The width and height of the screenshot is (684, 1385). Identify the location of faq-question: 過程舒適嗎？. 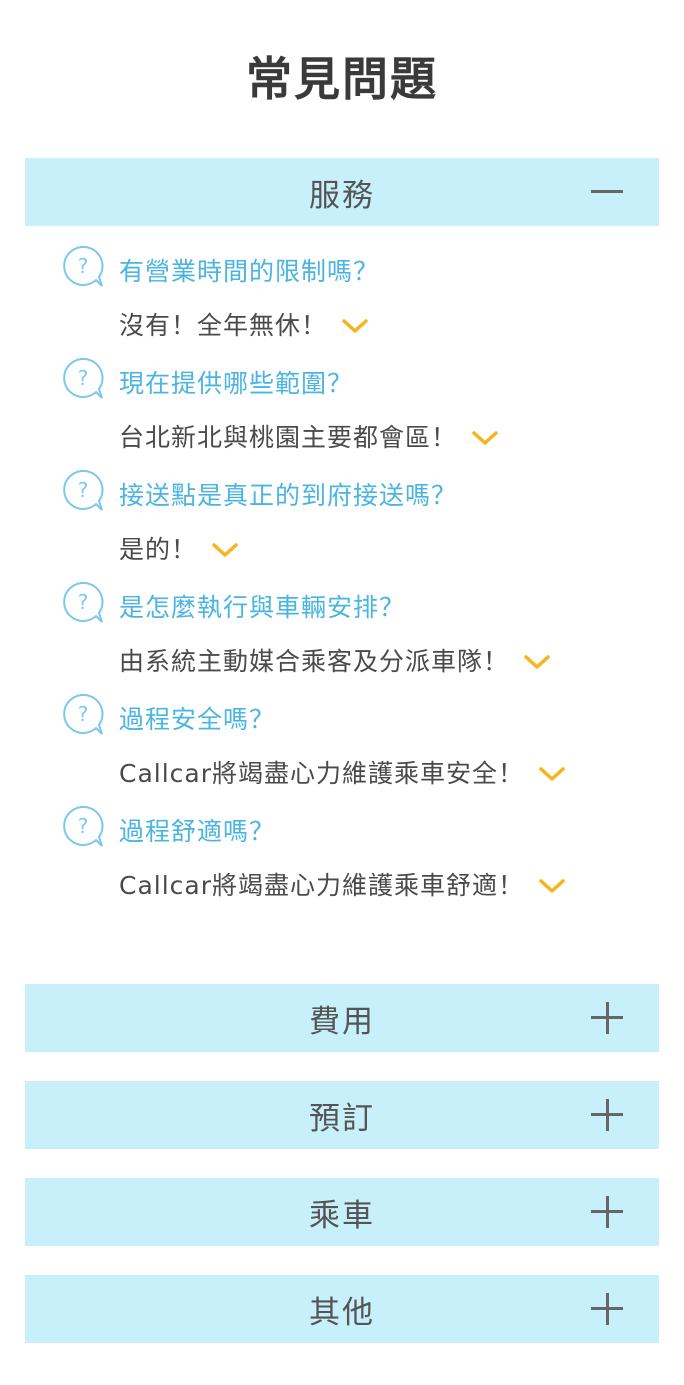
(197, 832).